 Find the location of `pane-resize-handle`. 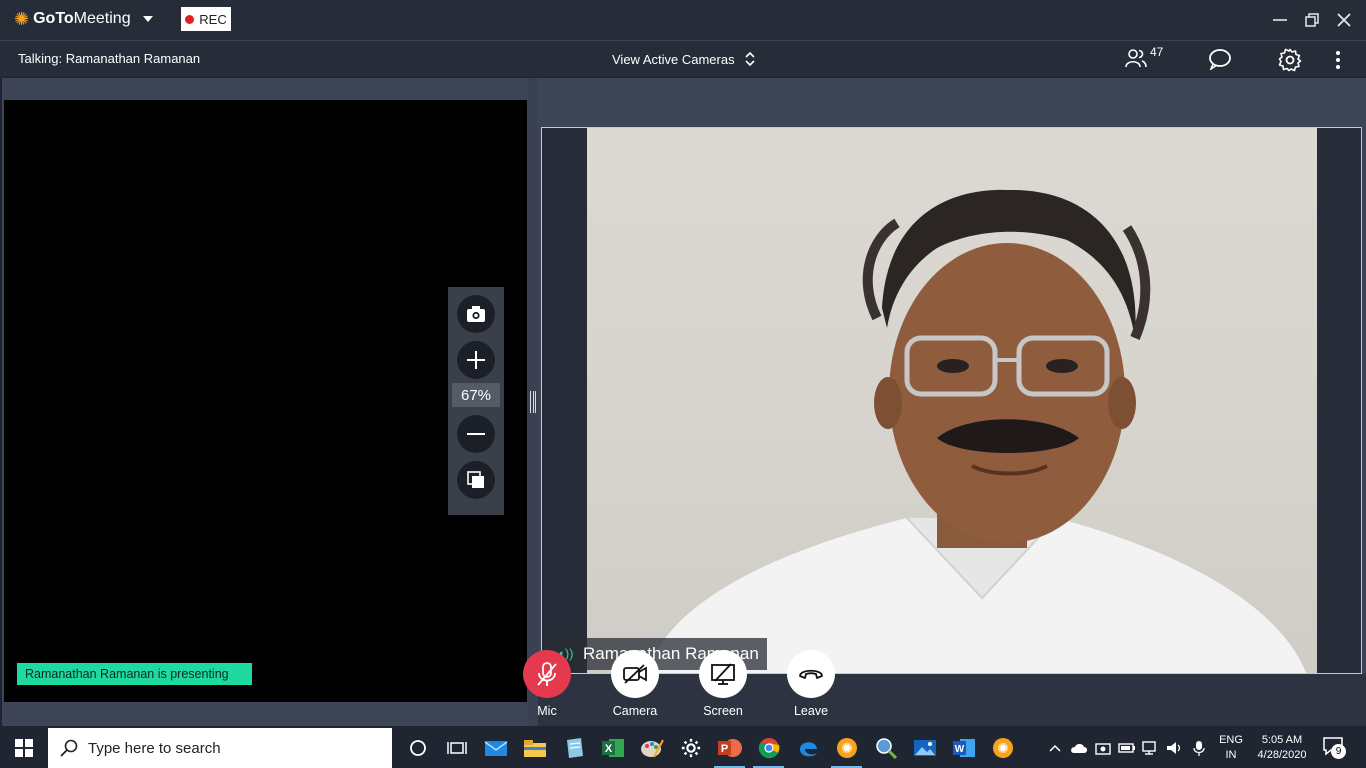

pane-resize-handle is located at coordinates (533, 402).